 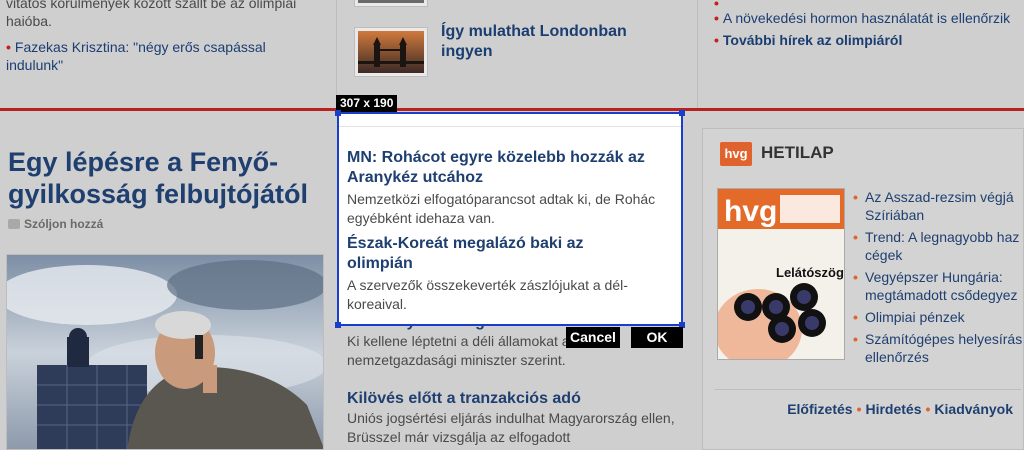 I want to click on london-article-link: Így mulathat Londonban ingyen, so click(x=551, y=42).